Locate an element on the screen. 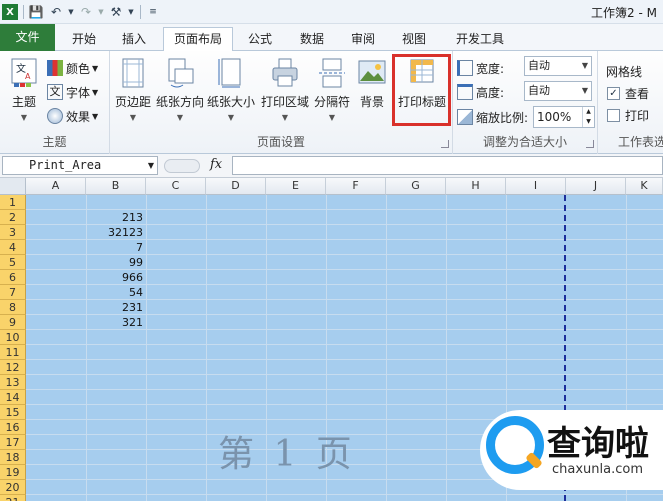 This screenshot has width=663, height=501. height-control: 高度: is located at coordinates (480, 92).